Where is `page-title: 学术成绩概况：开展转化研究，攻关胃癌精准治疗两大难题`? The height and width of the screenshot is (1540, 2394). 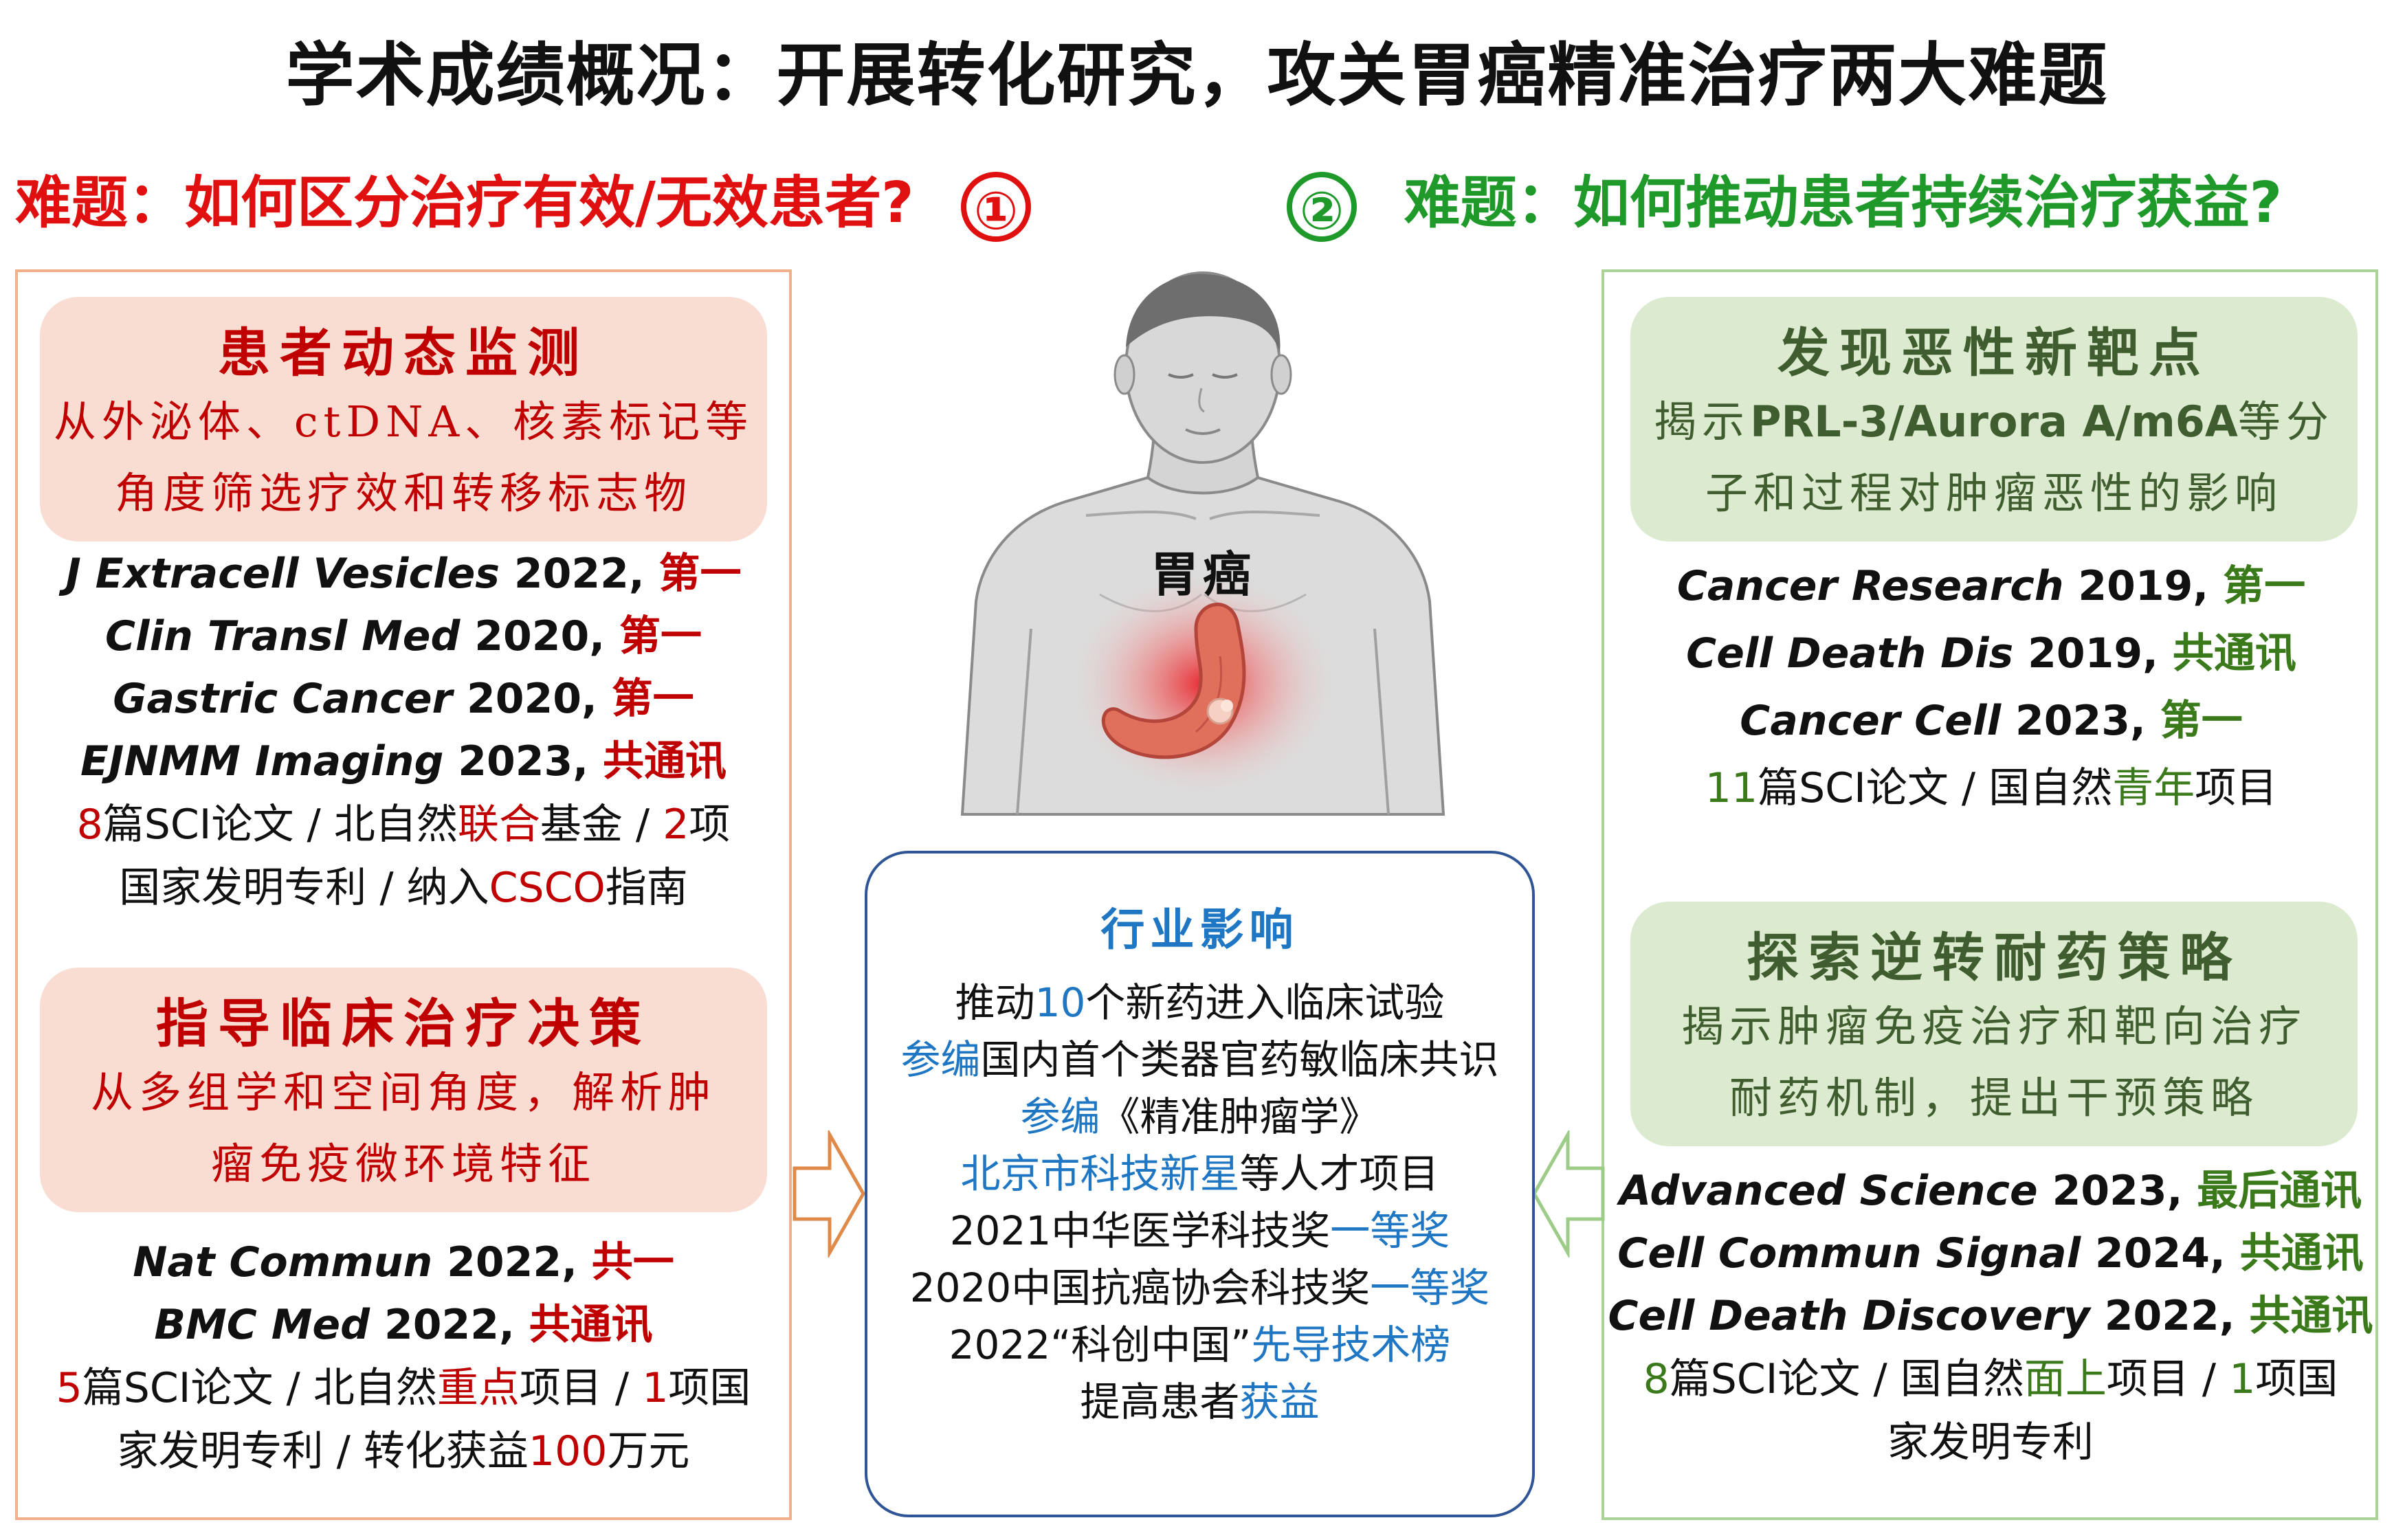 page-title: 学术成绩概况：开展转化研究，攻关胃癌精准治疗两大难题 is located at coordinates (1197, 75).